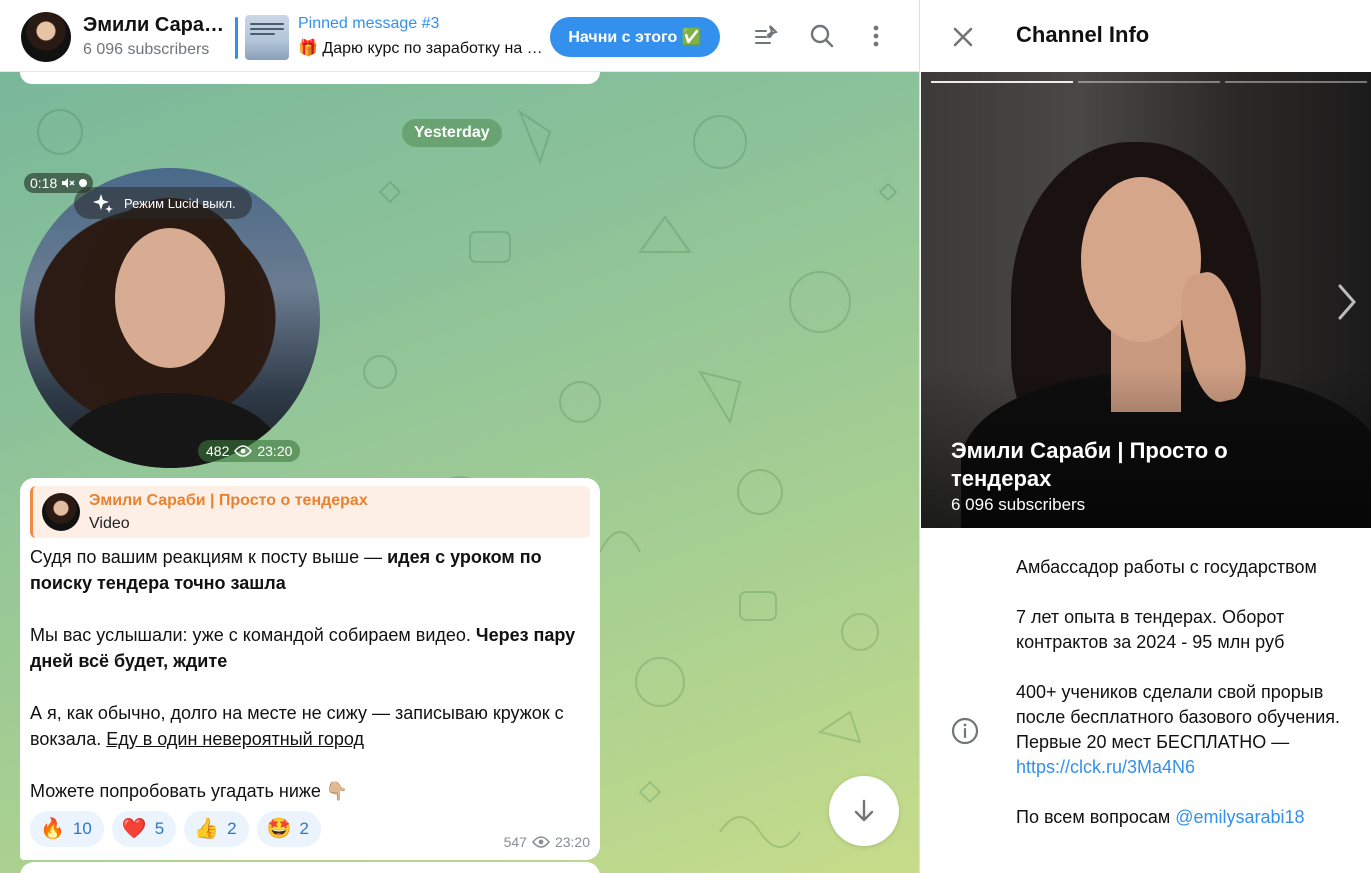 Image resolution: width=1371 pixels, height=873 pixels. What do you see at coordinates (144, 829) in the screenshot?
I see `reaction-heart: ❤️ 5` at bounding box center [144, 829].